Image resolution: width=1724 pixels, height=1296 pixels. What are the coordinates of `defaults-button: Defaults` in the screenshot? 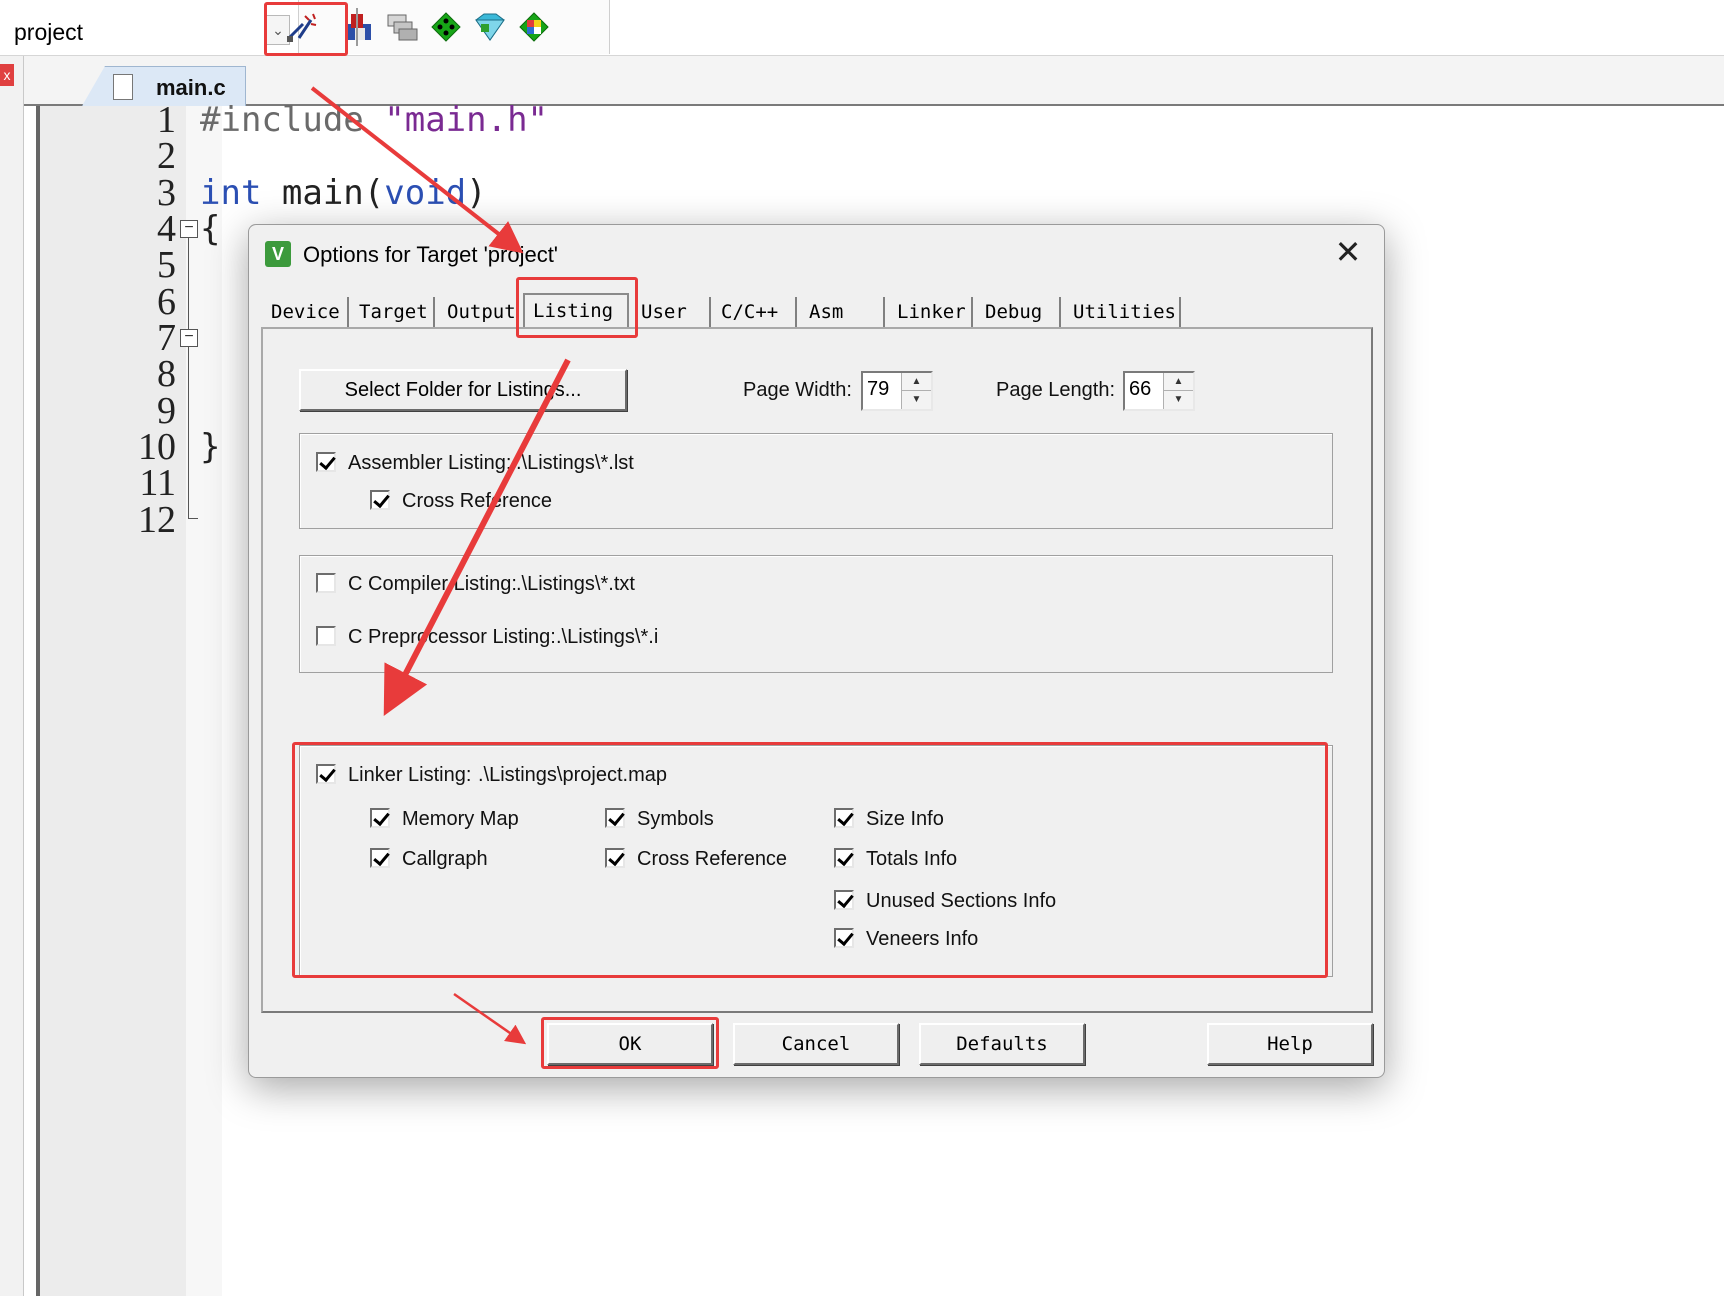 It's located at (1002, 1044).